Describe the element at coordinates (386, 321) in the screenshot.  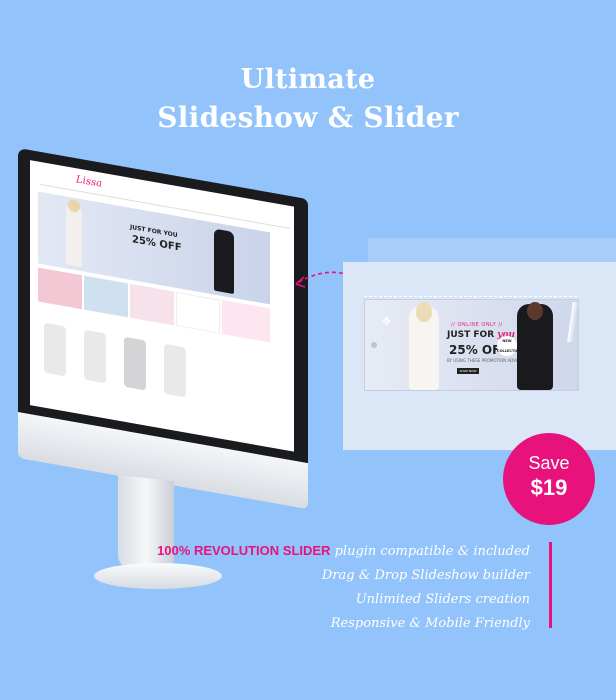
I see `move-icon: ✥` at that location.